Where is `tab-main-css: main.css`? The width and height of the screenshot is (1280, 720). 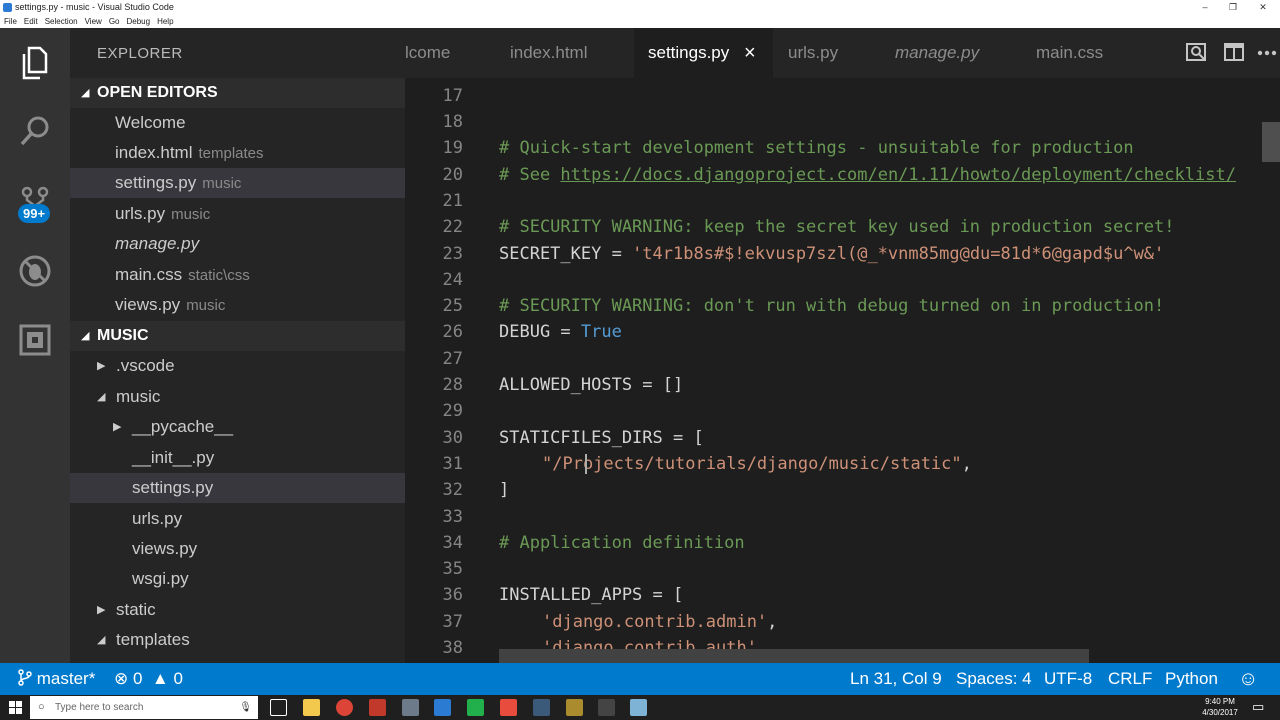 tab-main-css: main.css is located at coordinates (1088, 53).